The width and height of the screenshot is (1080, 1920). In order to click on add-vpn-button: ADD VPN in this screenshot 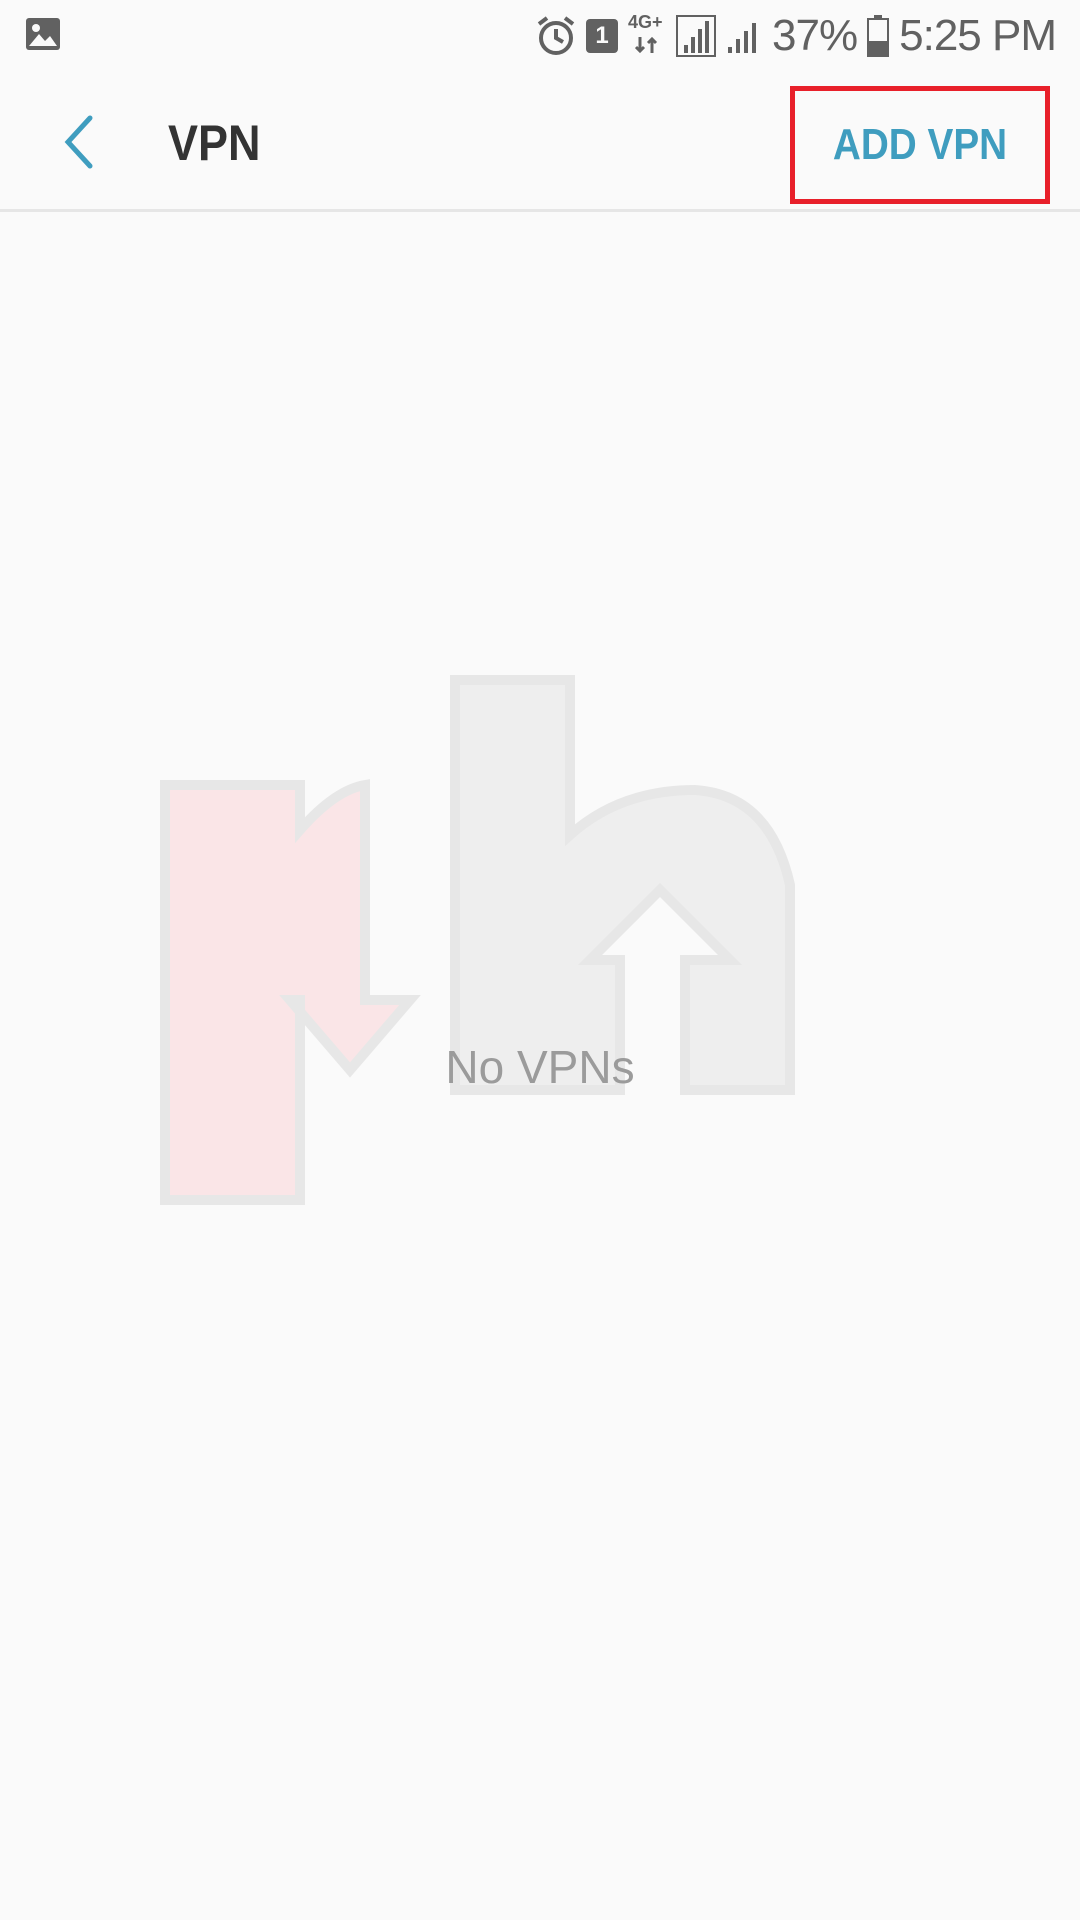, I will do `click(920, 145)`.